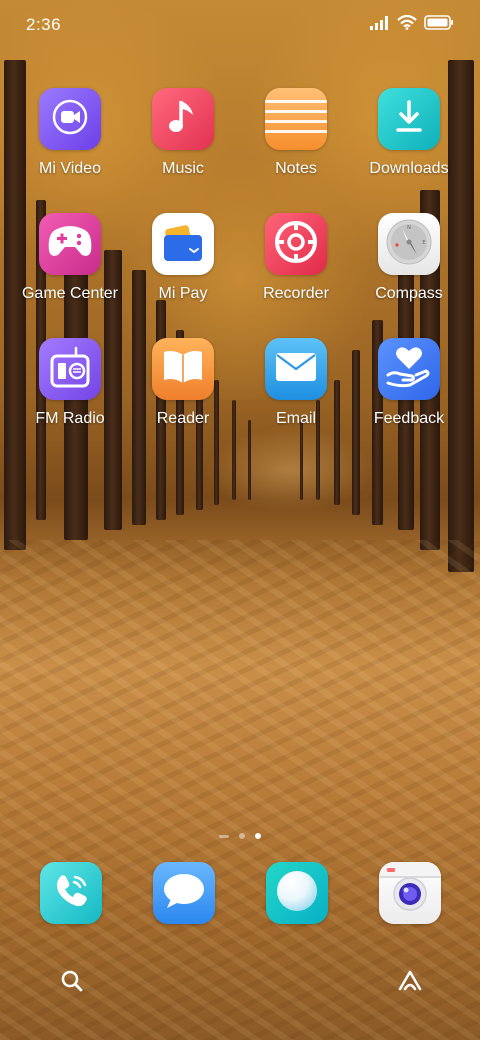 The width and height of the screenshot is (480, 1040). Describe the element at coordinates (44, 24) in the screenshot. I see `status-time: 2:36` at that location.